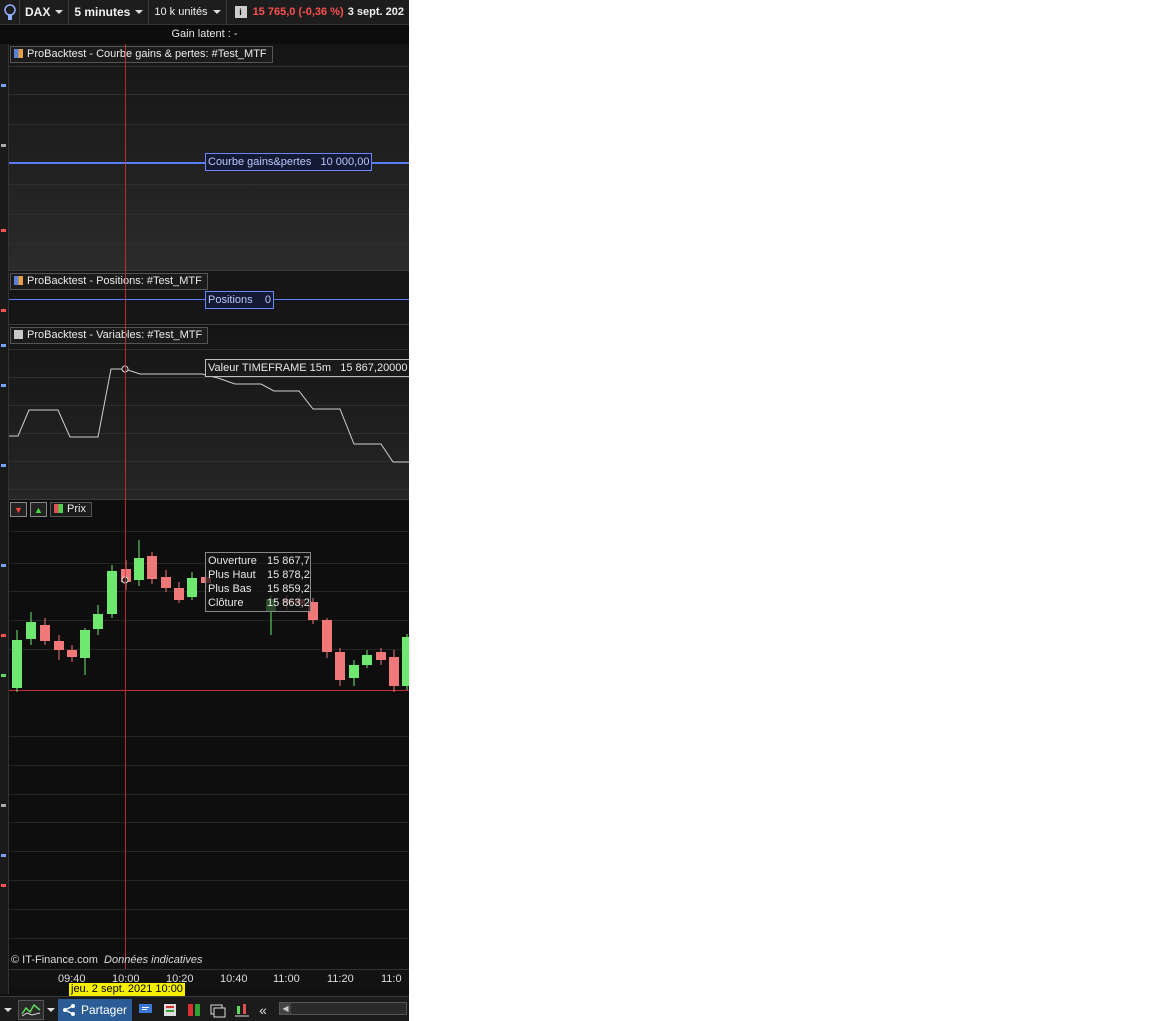 The height and width of the screenshot is (1021, 1152). I want to click on current-date: 3 sept. 202, so click(375, 12).